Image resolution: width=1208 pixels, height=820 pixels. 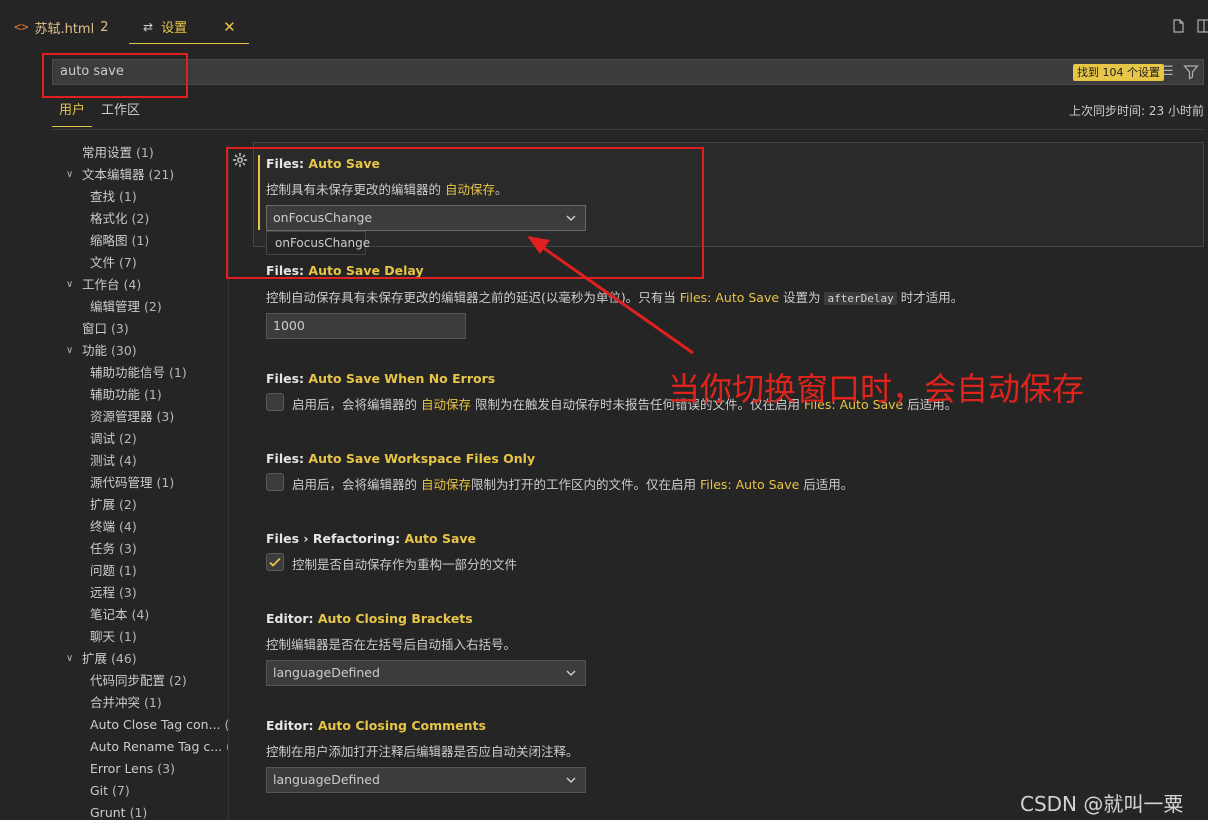 What do you see at coordinates (426, 780) in the screenshot?
I see `auto-closing-comments-select: languageDefined` at bounding box center [426, 780].